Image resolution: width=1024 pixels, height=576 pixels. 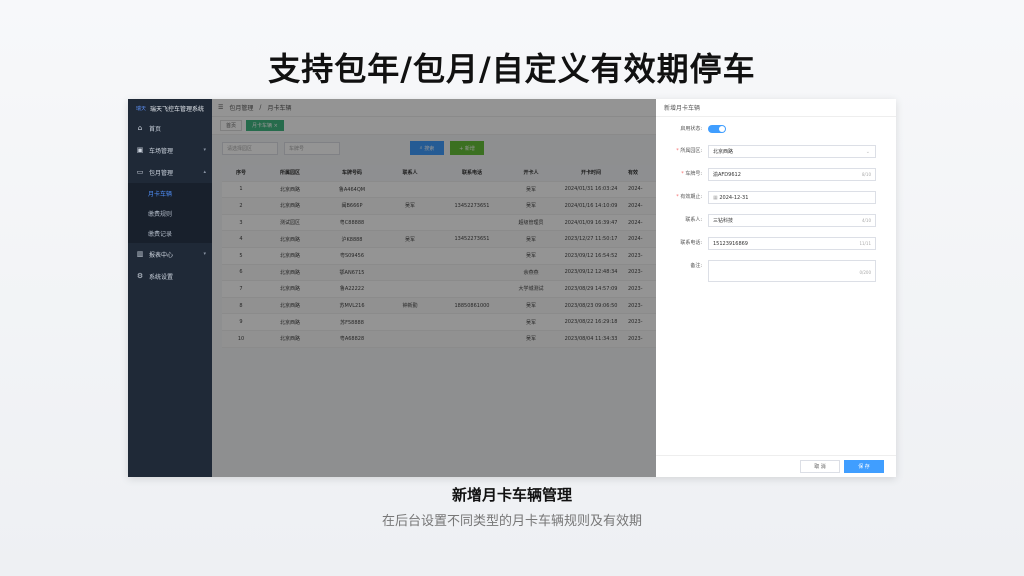 What do you see at coordinates (723, 152) in the screenshot?
I see `lot-value: 北京西路` at bounding box center [723, 152].